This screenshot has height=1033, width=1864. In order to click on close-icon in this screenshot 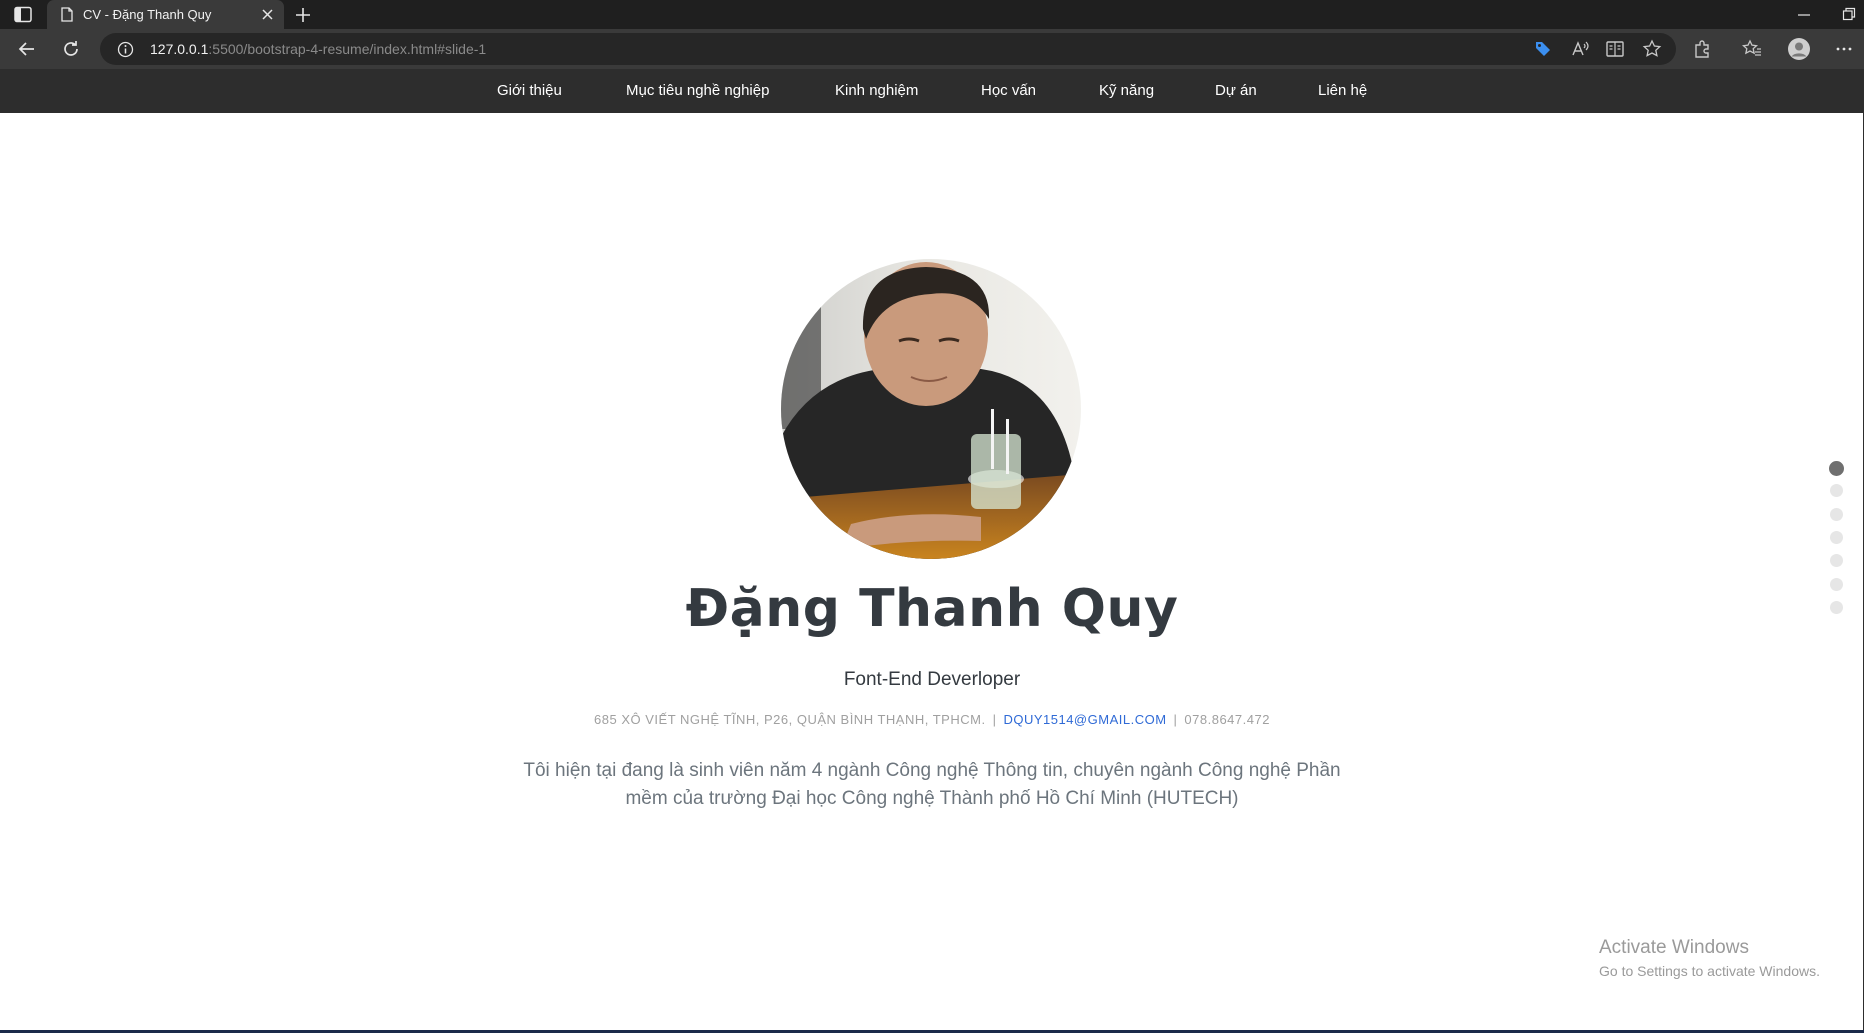, I will do `click(267, 14)`.